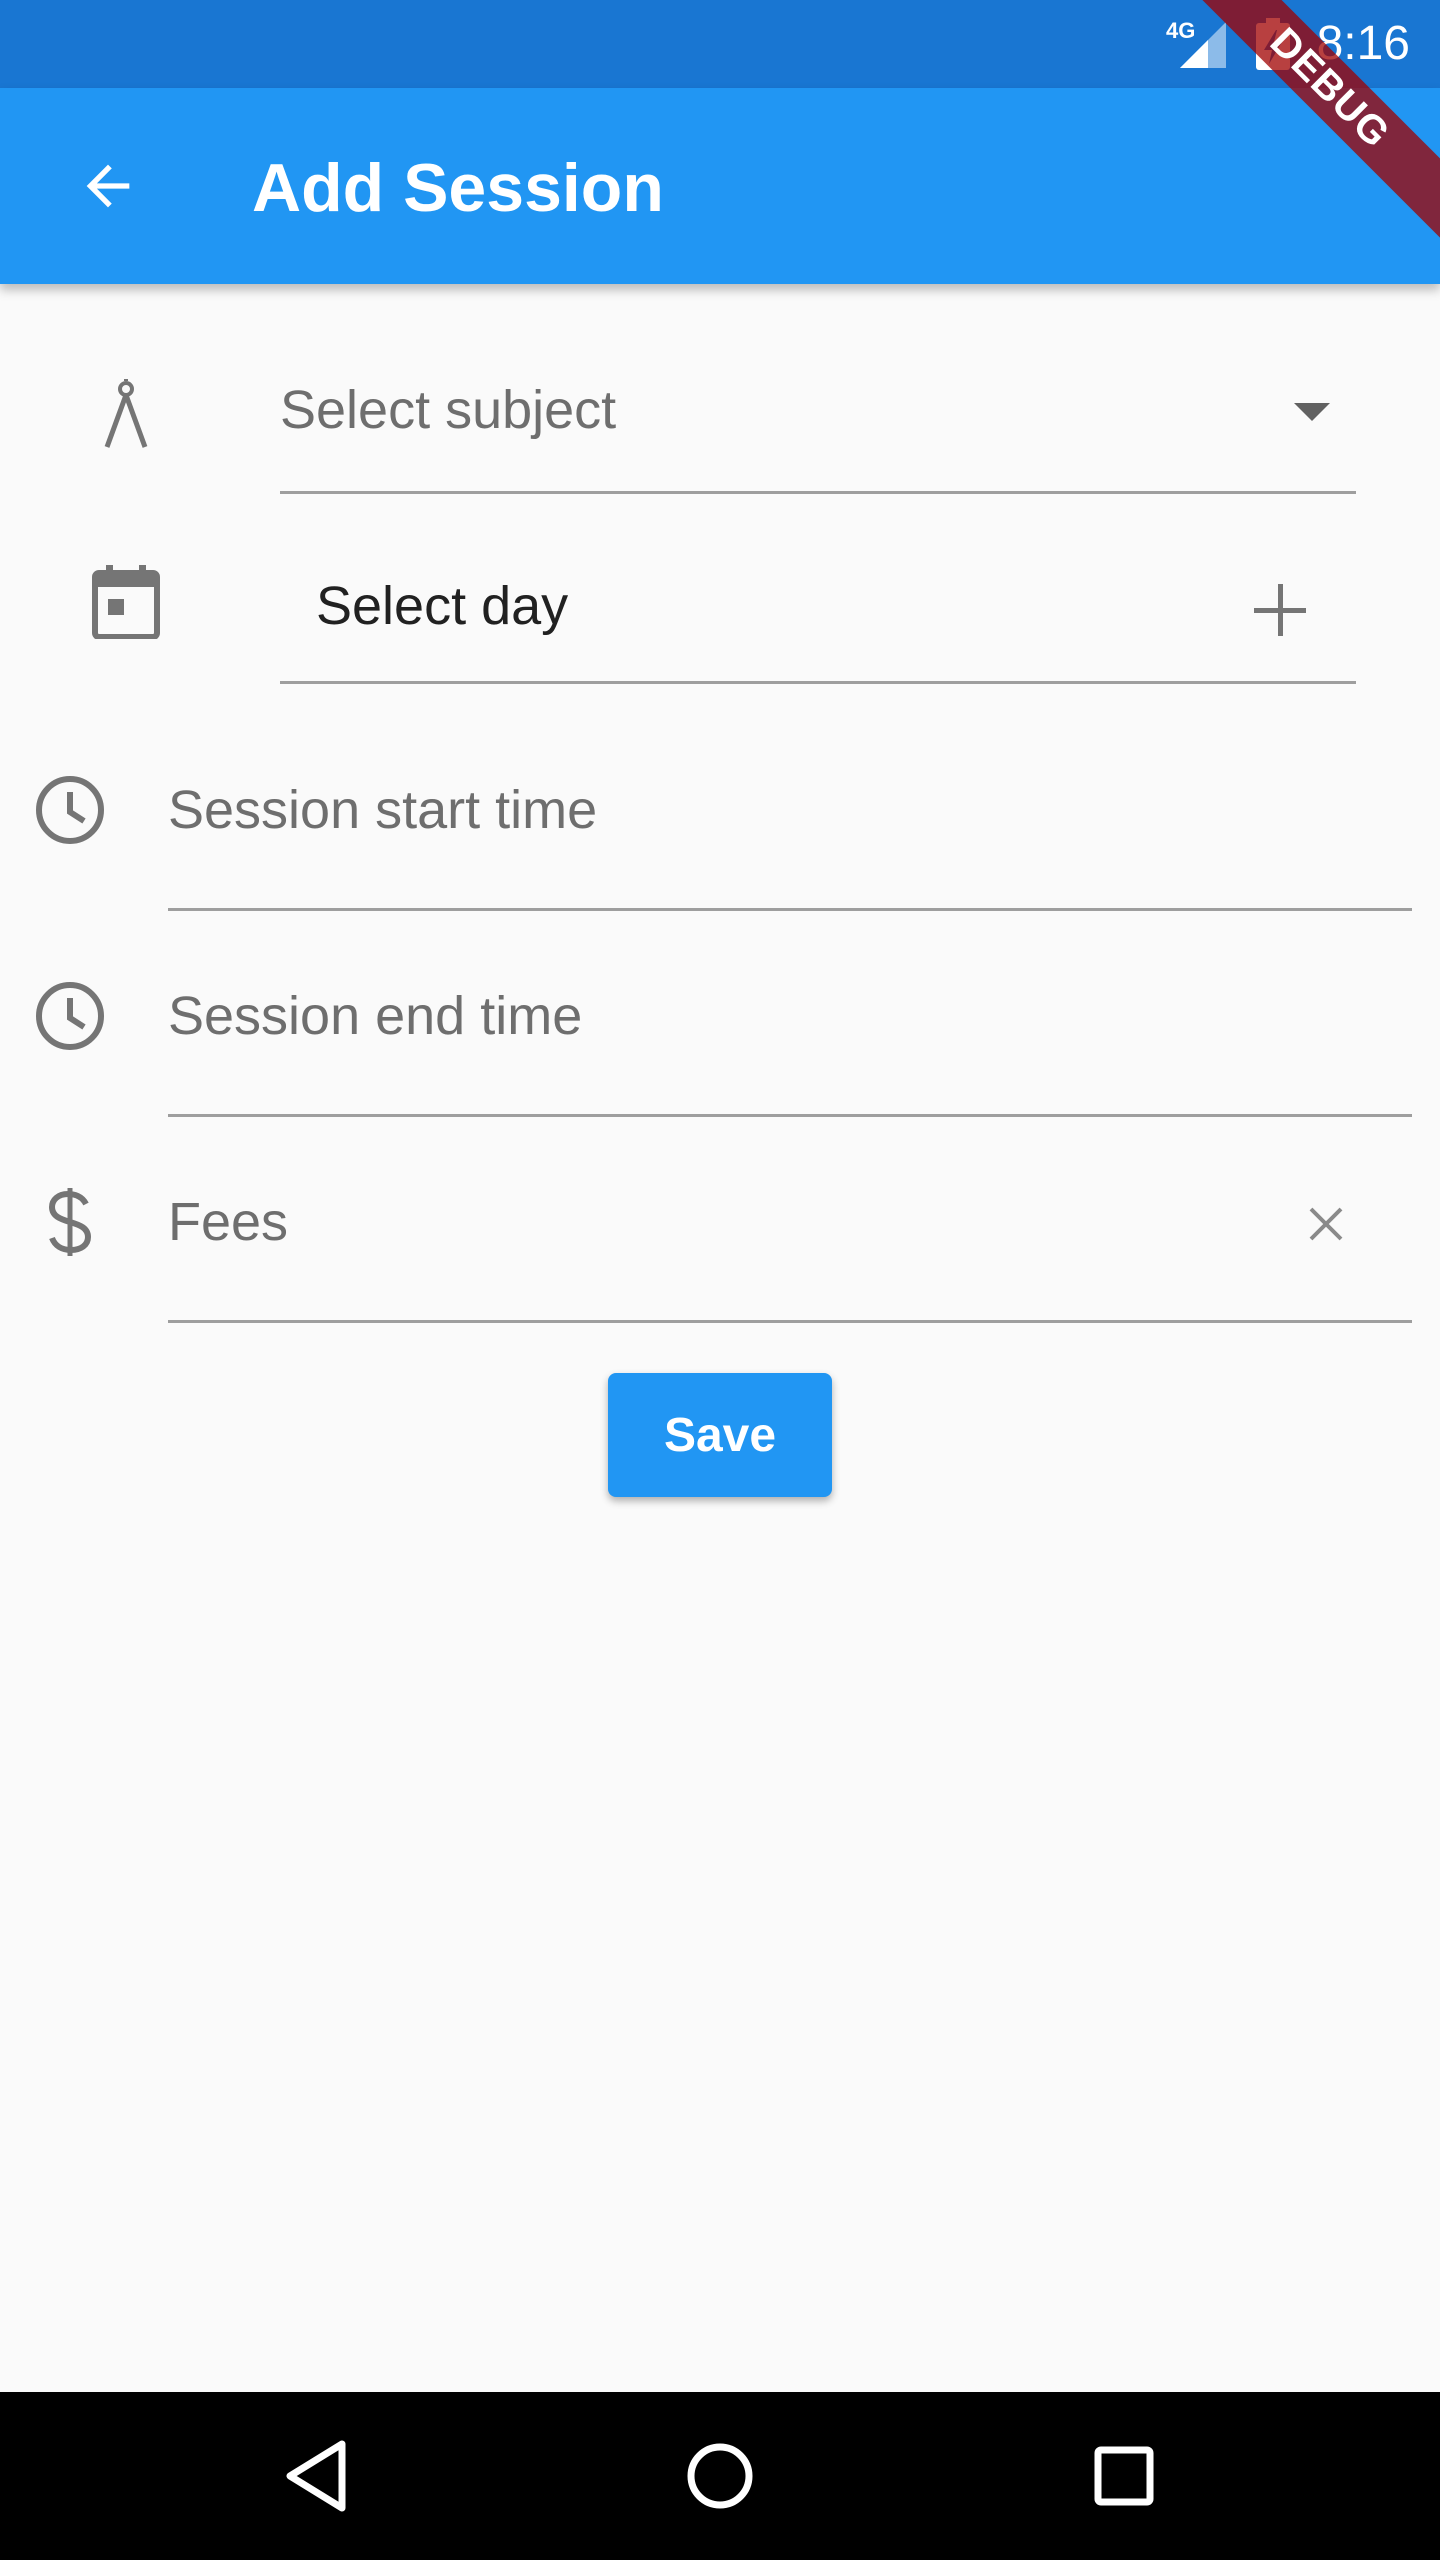  What do you see at coordinates (375, 1016) in the screenshot?
I see `end-time-placeholder: Session end time` at bounding box center [375, 1016].